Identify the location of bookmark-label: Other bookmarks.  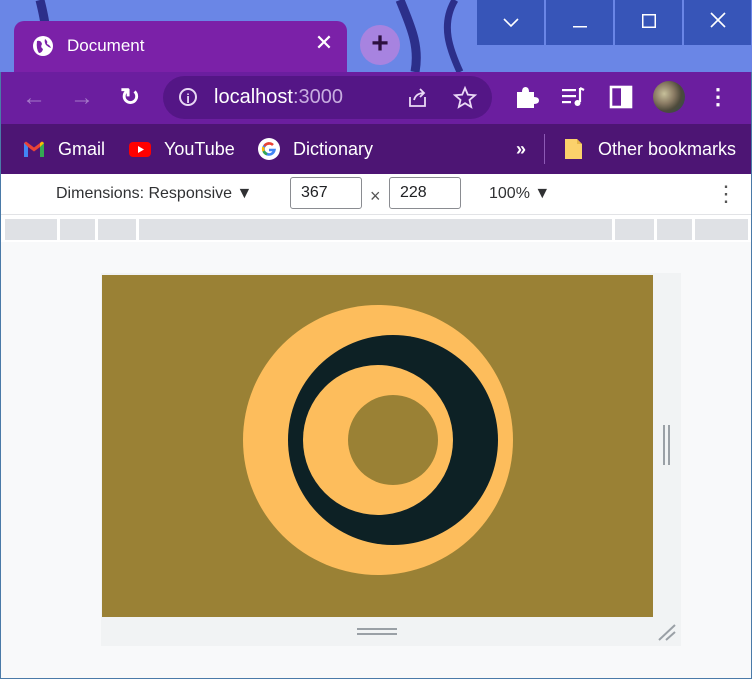
(667, 149).